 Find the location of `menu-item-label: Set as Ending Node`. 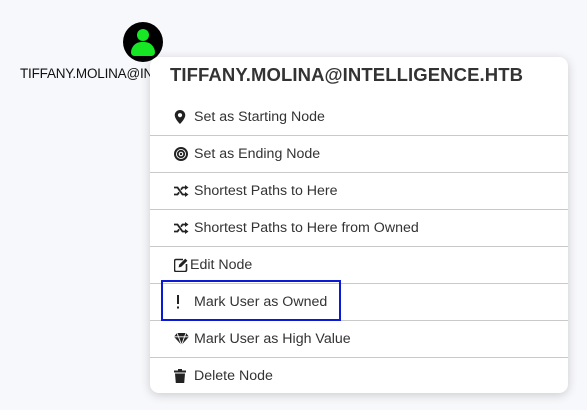

menu-item-label: Set as Ending Node is located at coordinates (257, 154).